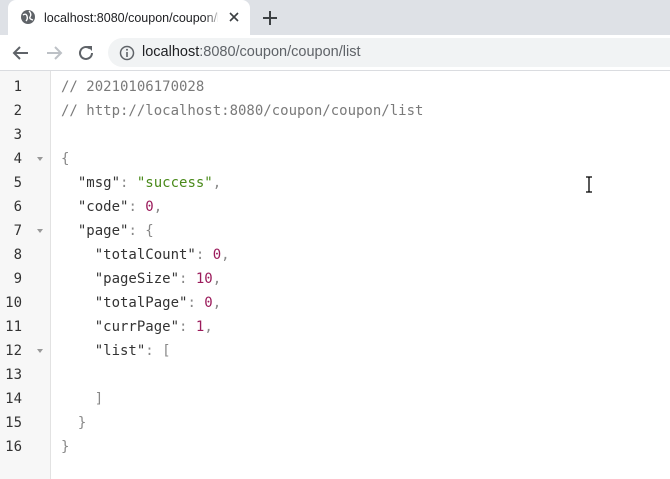 Image resolution: width=670 pixels, height=479 pixels. Describe the element at coordinates (166, 351) in the screenshot. I see `json-array-open: [` at that location.